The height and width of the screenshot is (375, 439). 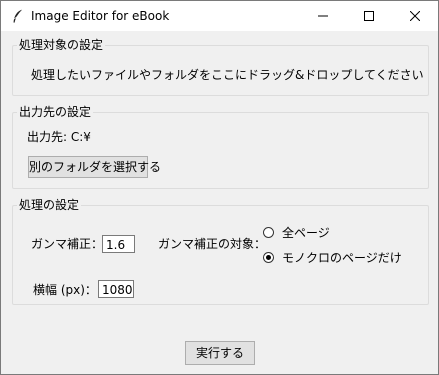 I want to click on width-input: 1080, so click(x=116, y=289).